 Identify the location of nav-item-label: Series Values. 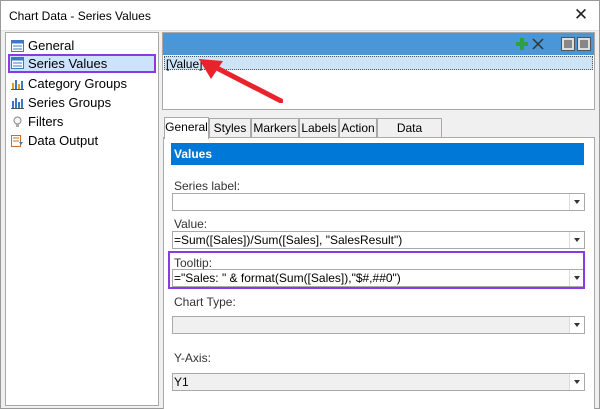
(68, 63).